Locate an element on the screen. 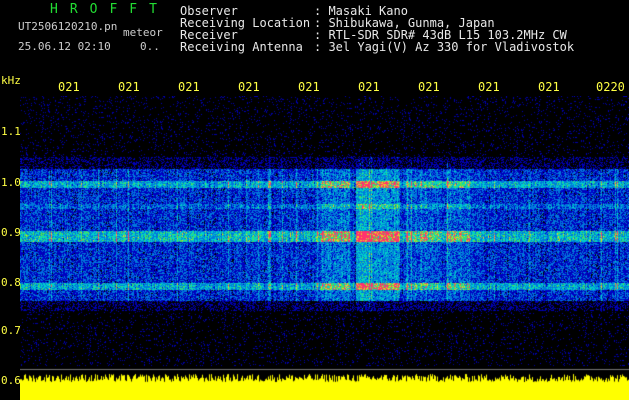 Image resolution: width=629 pixels, height=400 pixels. freq-tick: 0.8 is located at coordinates (11, 282).